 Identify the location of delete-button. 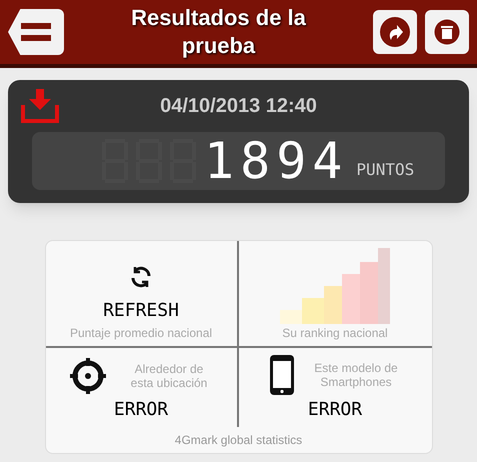
(447, 32).